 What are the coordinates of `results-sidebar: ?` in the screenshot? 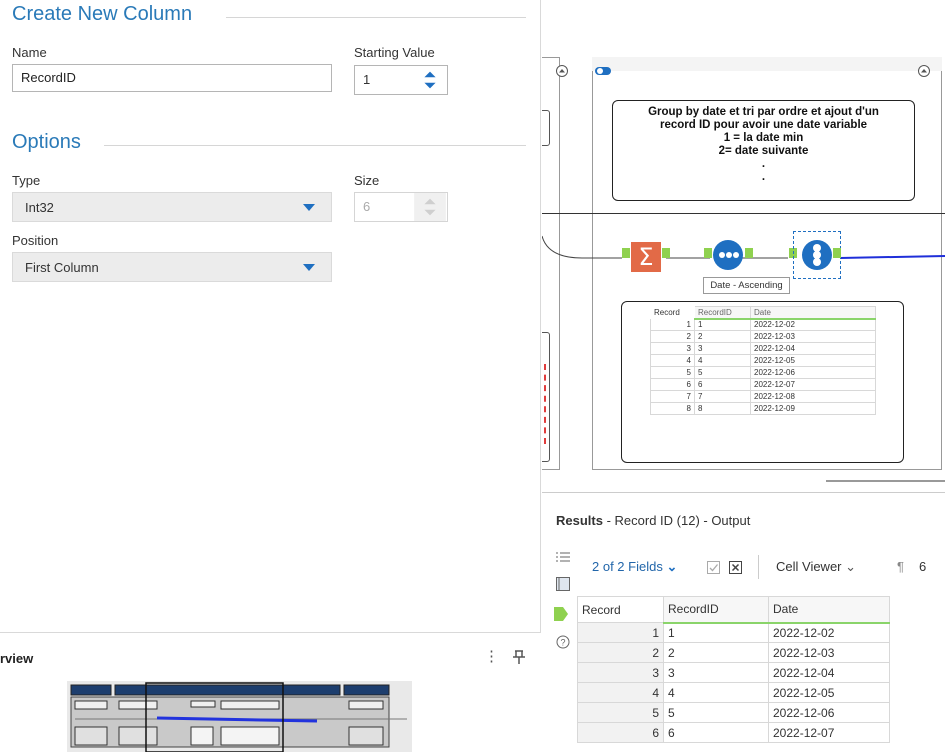 It's located at (557, 646).